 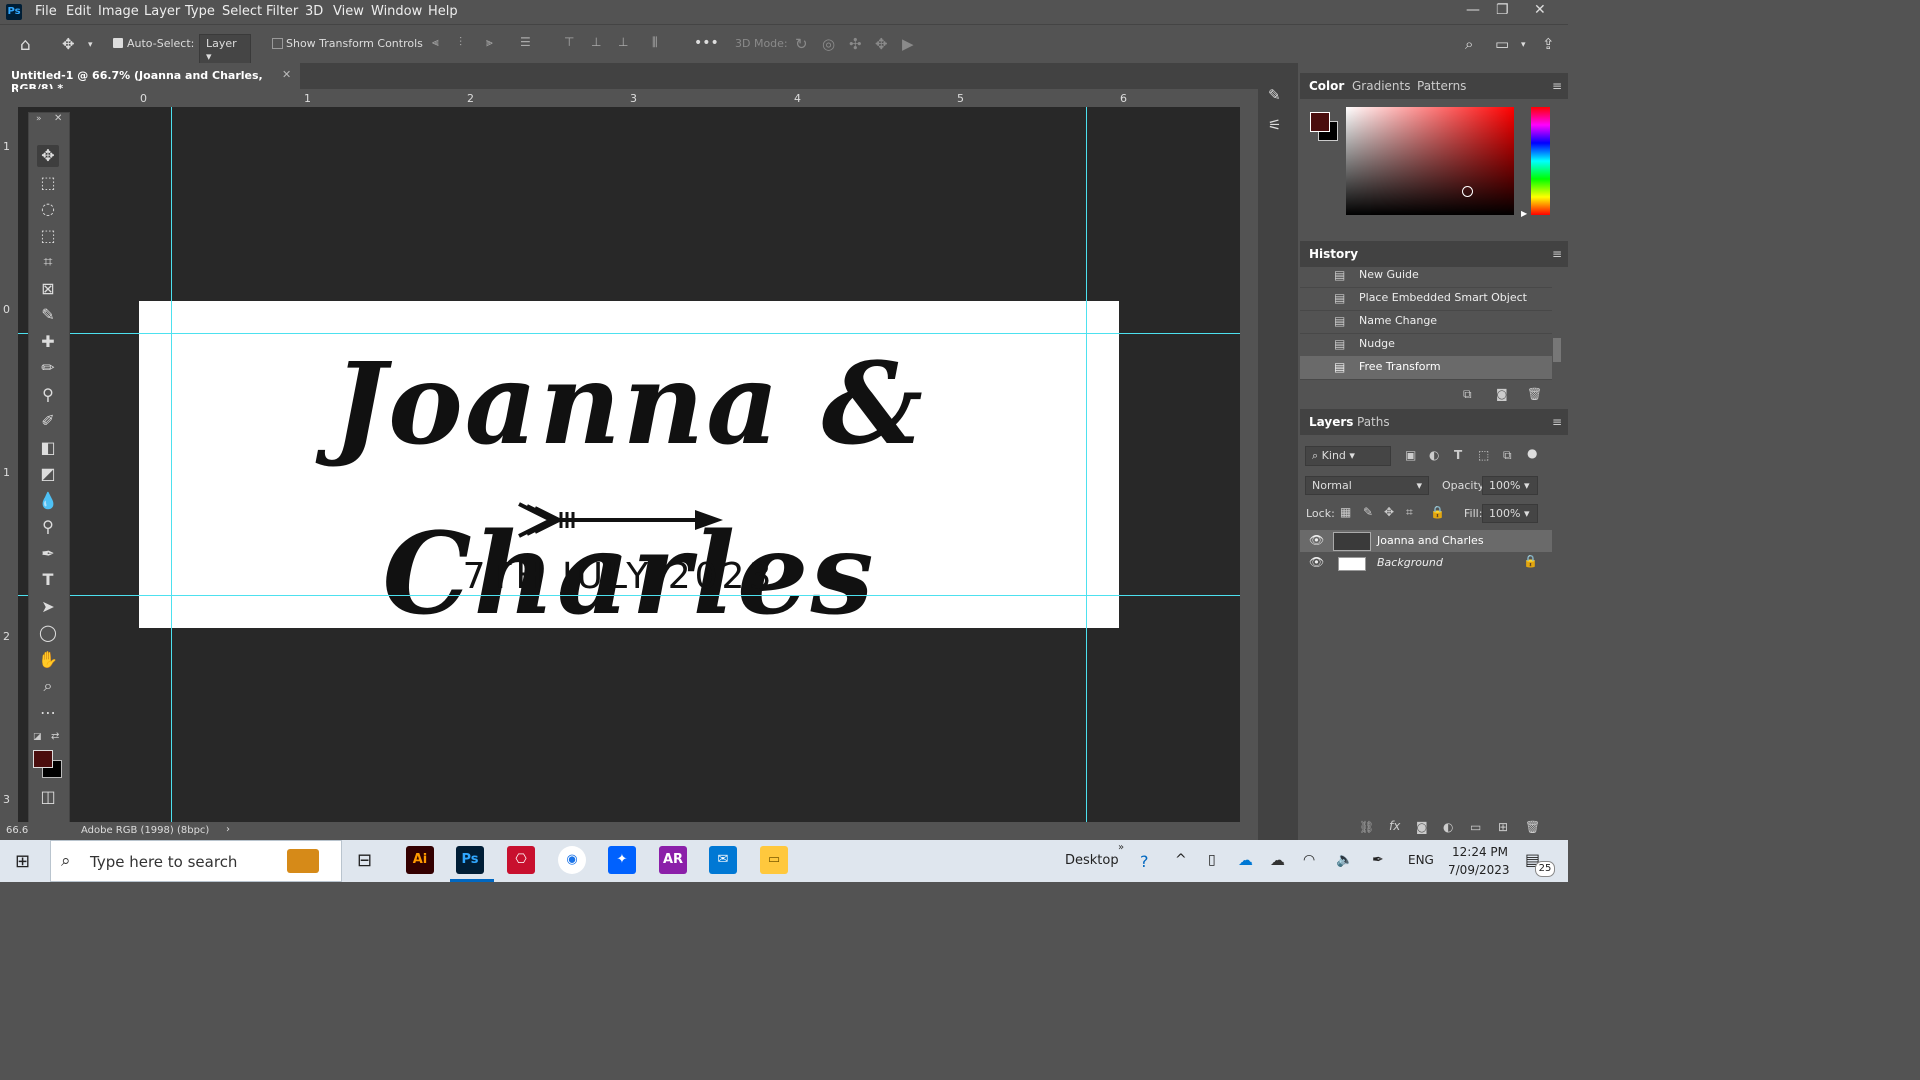 I want to click on search-highlight-icon, so click(x=303, y=861).